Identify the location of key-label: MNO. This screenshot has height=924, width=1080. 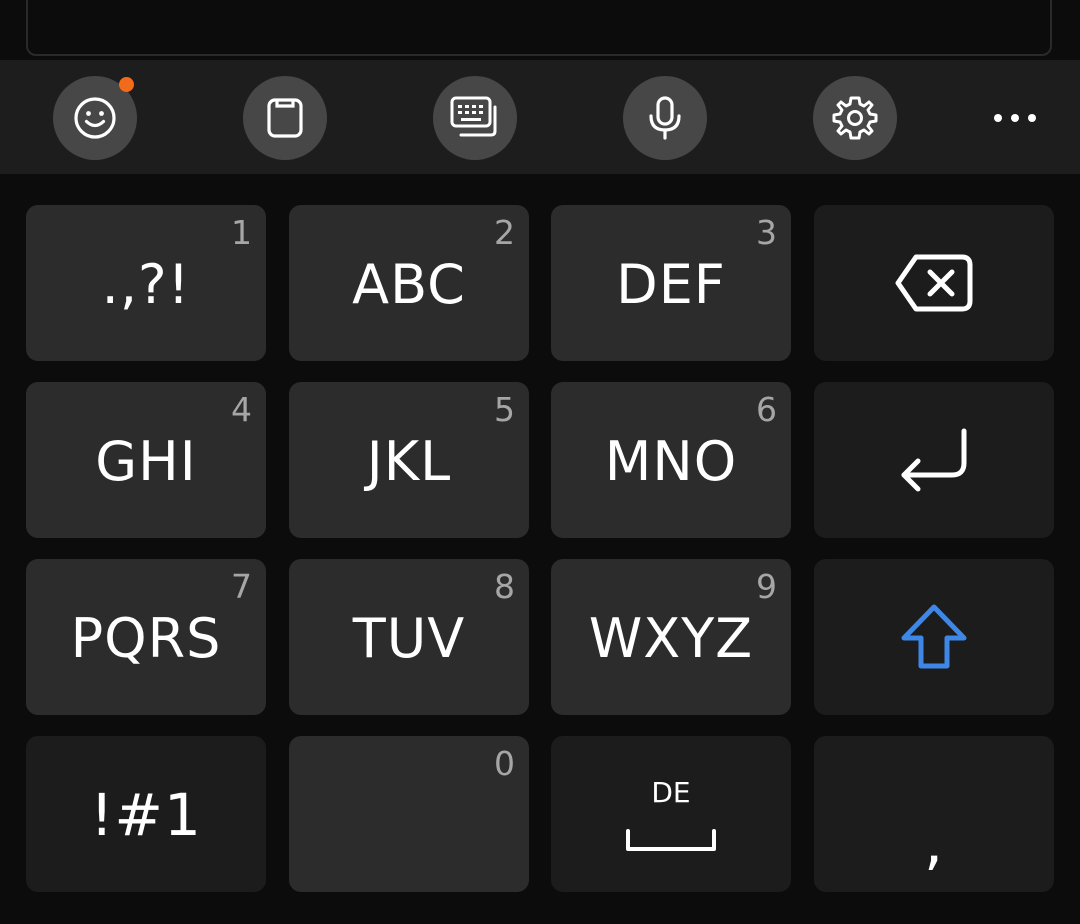
(671, 461).